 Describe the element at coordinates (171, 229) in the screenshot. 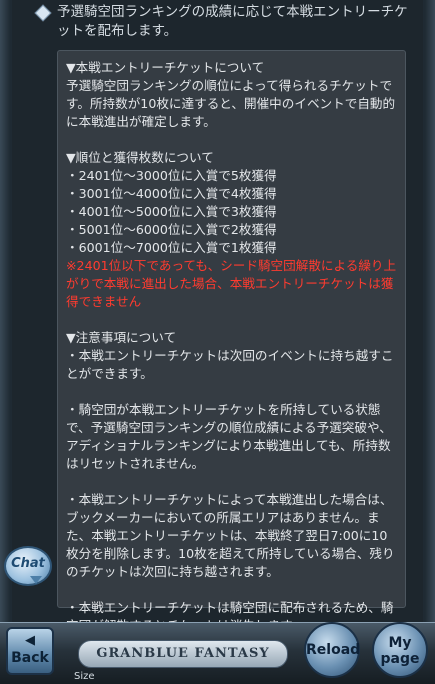

I see `rank-row: ・5001位～6000位に入賞で2枚獲得` at that location.